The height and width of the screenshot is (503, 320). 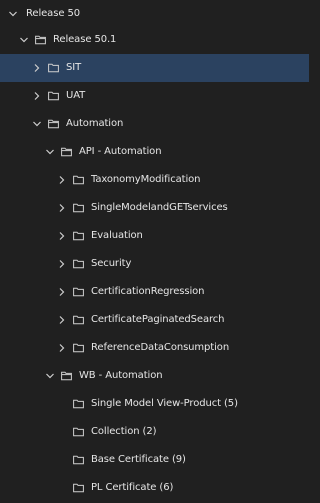 What do you see at coordinates (154, 236) in the screenshot?
I see `tree-item-evaluation: Evaluation` at bounding box center [154, 236].